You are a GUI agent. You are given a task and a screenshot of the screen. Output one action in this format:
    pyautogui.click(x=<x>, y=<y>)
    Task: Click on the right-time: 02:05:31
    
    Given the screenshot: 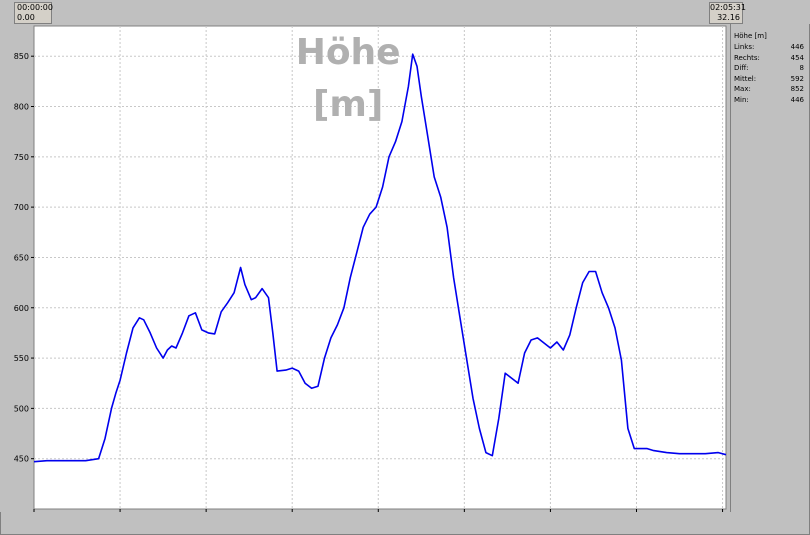 What is the action you would take?
    pyautogui.click(x=728, y=7)
    